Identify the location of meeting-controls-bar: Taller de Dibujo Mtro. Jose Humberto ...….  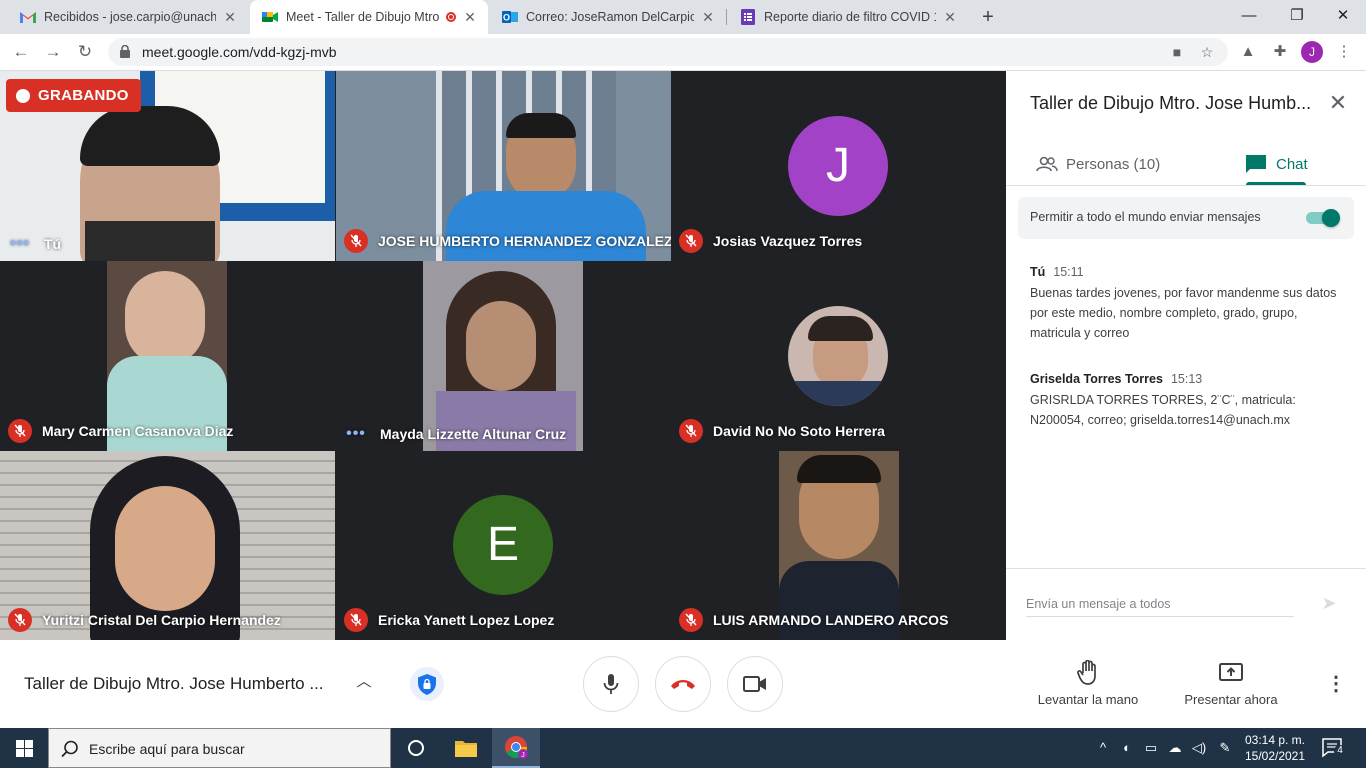
(683, 684).